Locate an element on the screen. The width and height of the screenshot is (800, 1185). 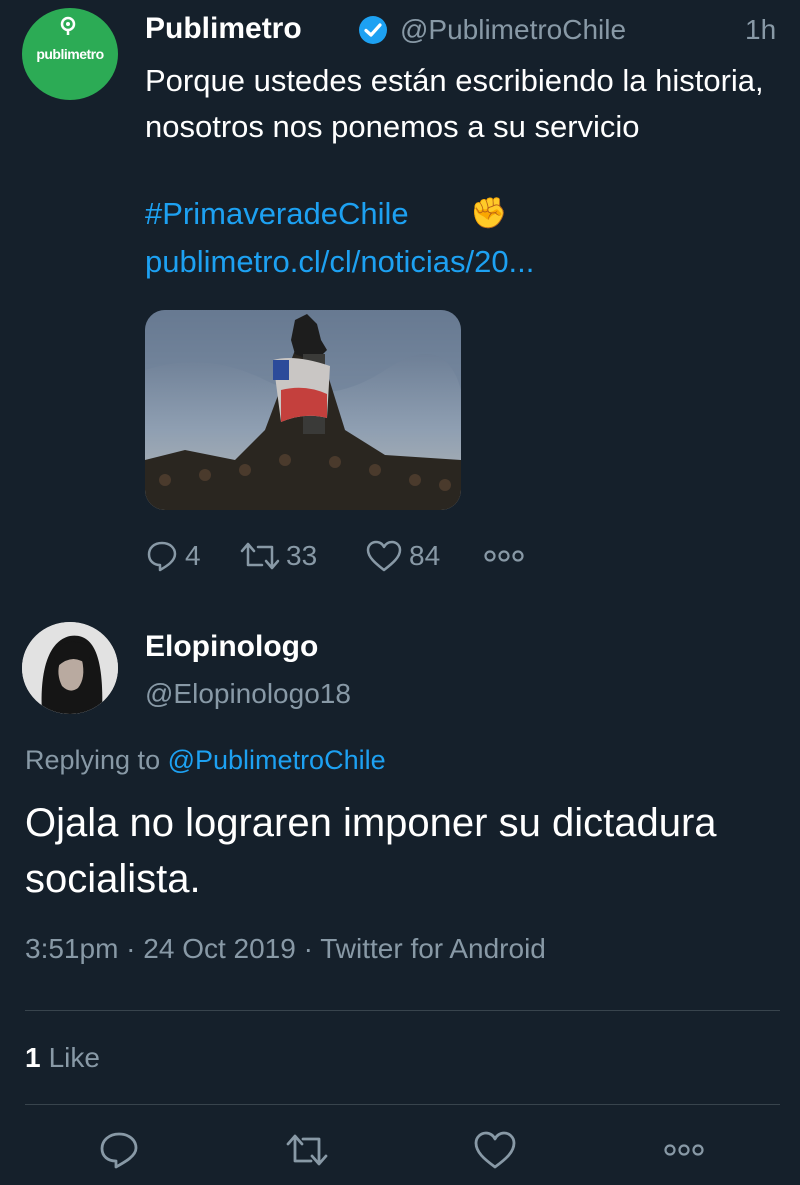
publimetro-avatar: publimetro is located at coordinates (70, 54).